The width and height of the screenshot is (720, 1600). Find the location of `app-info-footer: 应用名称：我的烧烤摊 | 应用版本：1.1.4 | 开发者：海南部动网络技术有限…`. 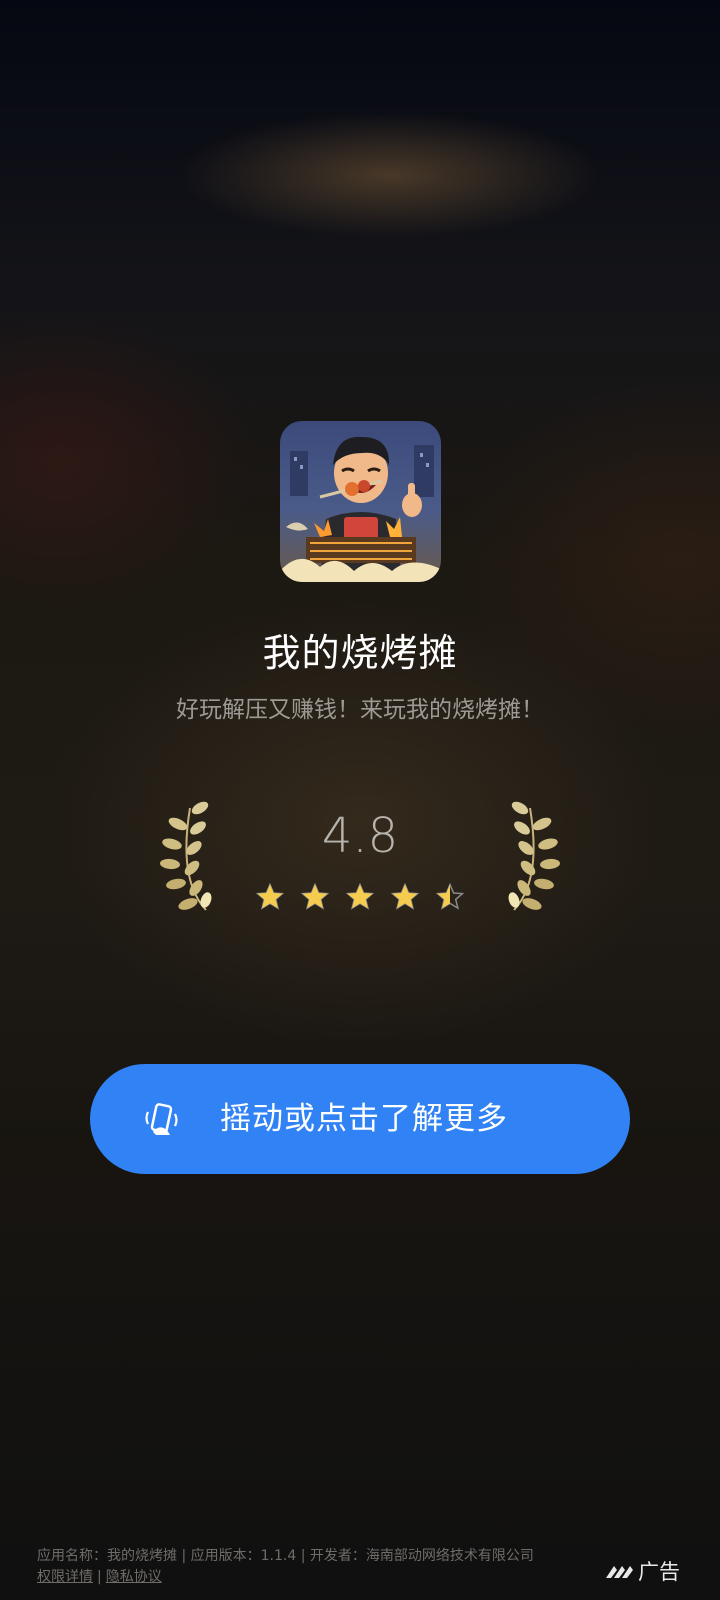

app-info-footer: 应用名称：我的烧烤摊 | 应用版本：1.1.4 | 开发者：海南部动网络技术有限… is located at coordinates (317, 1567).